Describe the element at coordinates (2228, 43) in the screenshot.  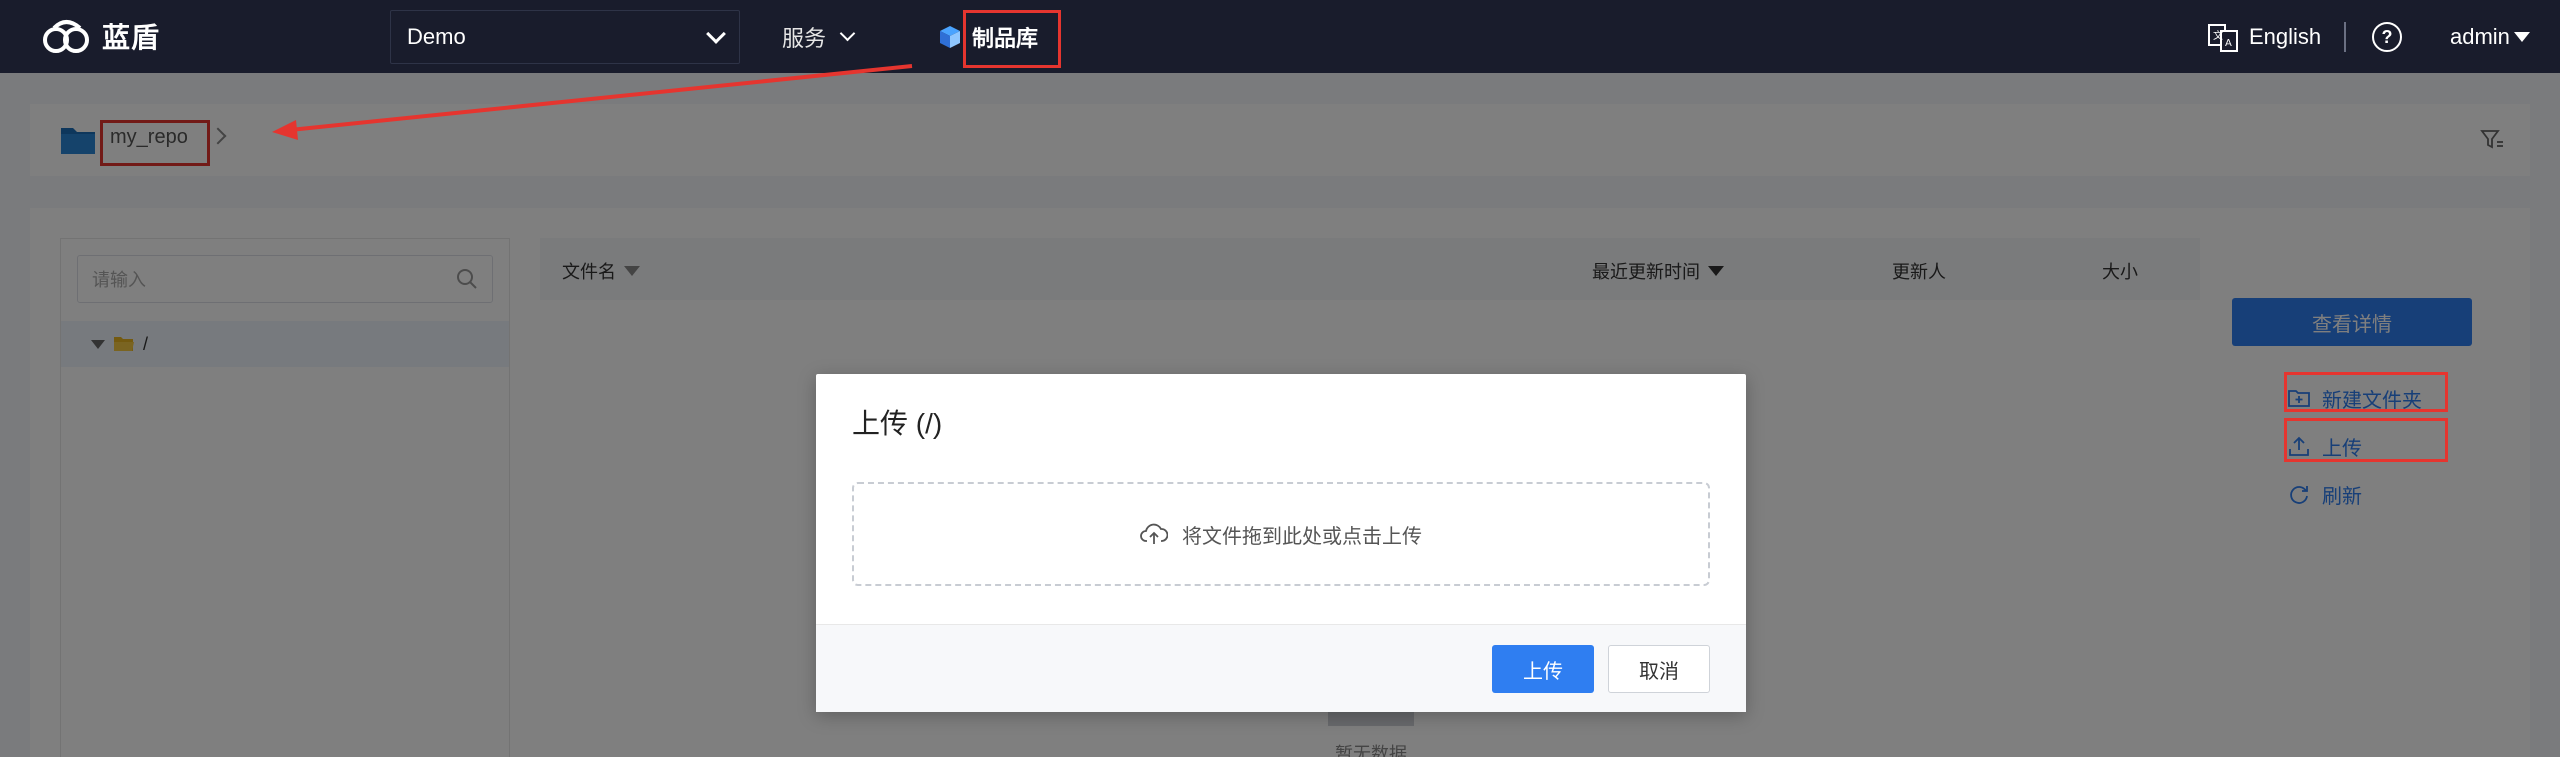
I see `svg-text: A` at that location.